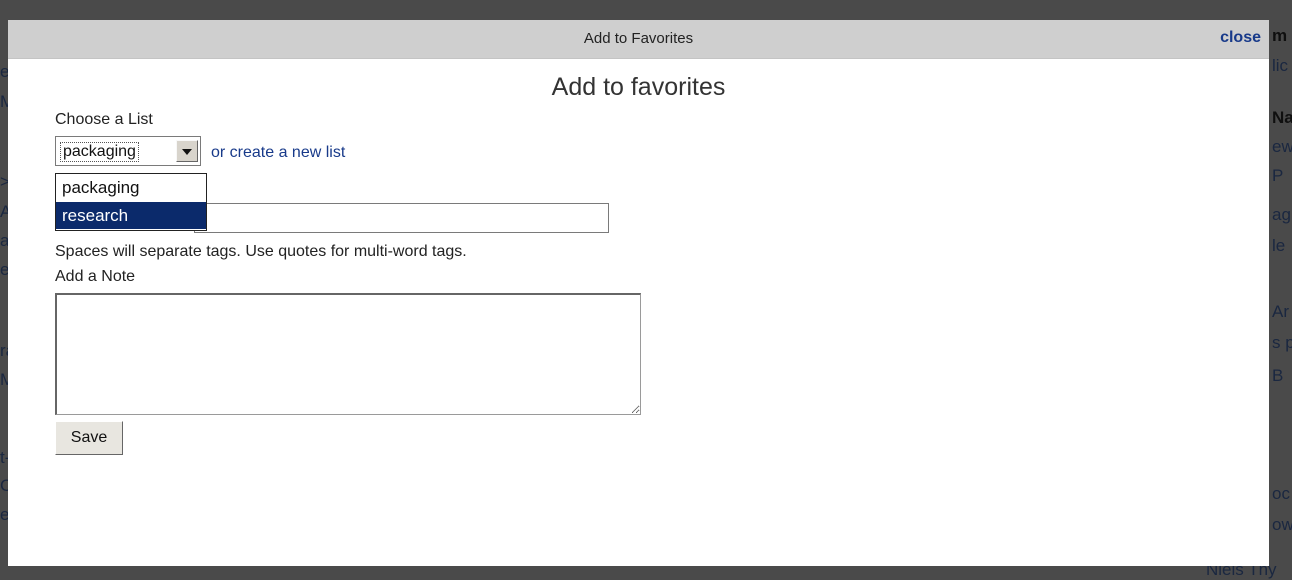 This screenshot has height=580, width=1292. I want to click on bg-fragment: ew, so click(1282, 146).